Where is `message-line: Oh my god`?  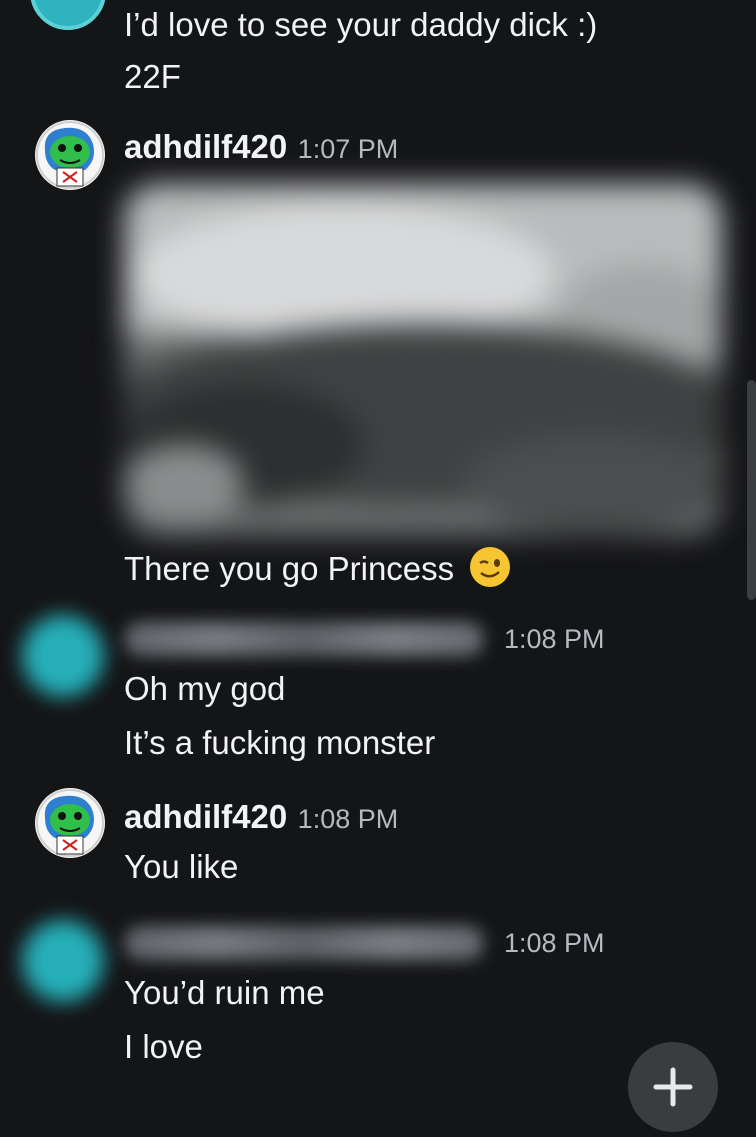 message-line: Oh my god is located at coordinates (205, 688).